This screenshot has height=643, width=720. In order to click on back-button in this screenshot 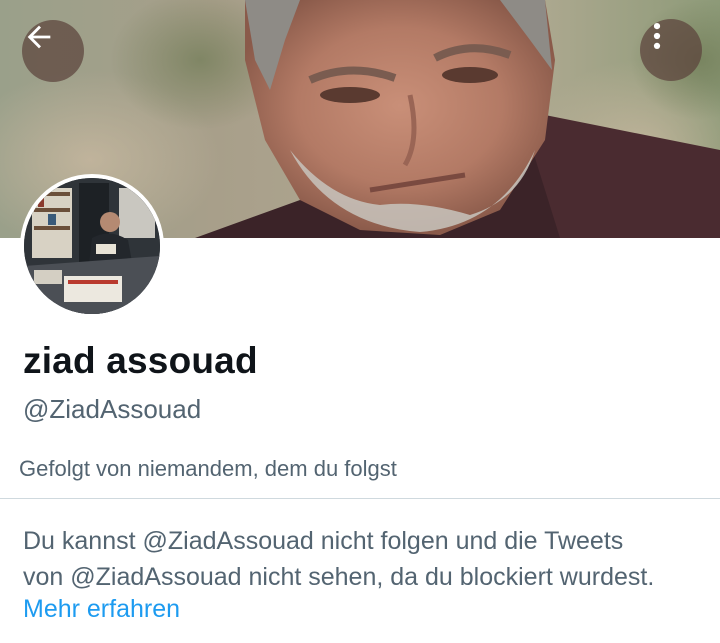, I will do `click(53, 51)`.